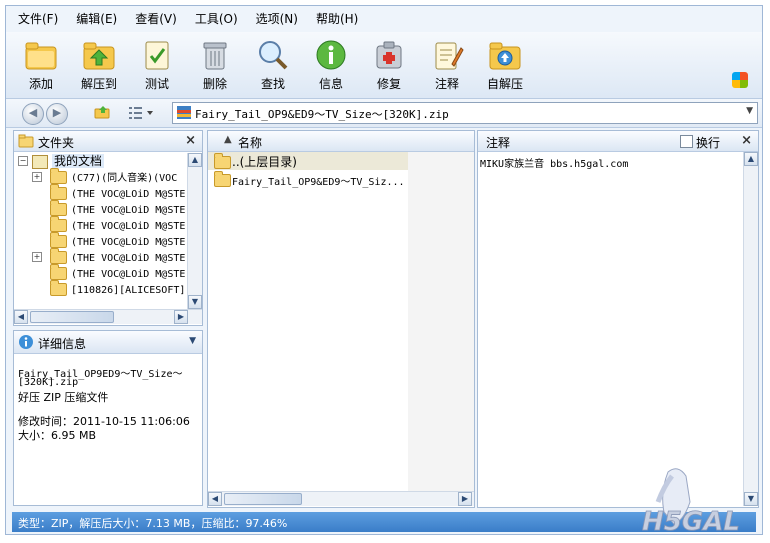  I want to click on status-text: 类型：ZIP，解压后大小：7.13 MB，压缩比：97.46%, so click(153, 523).